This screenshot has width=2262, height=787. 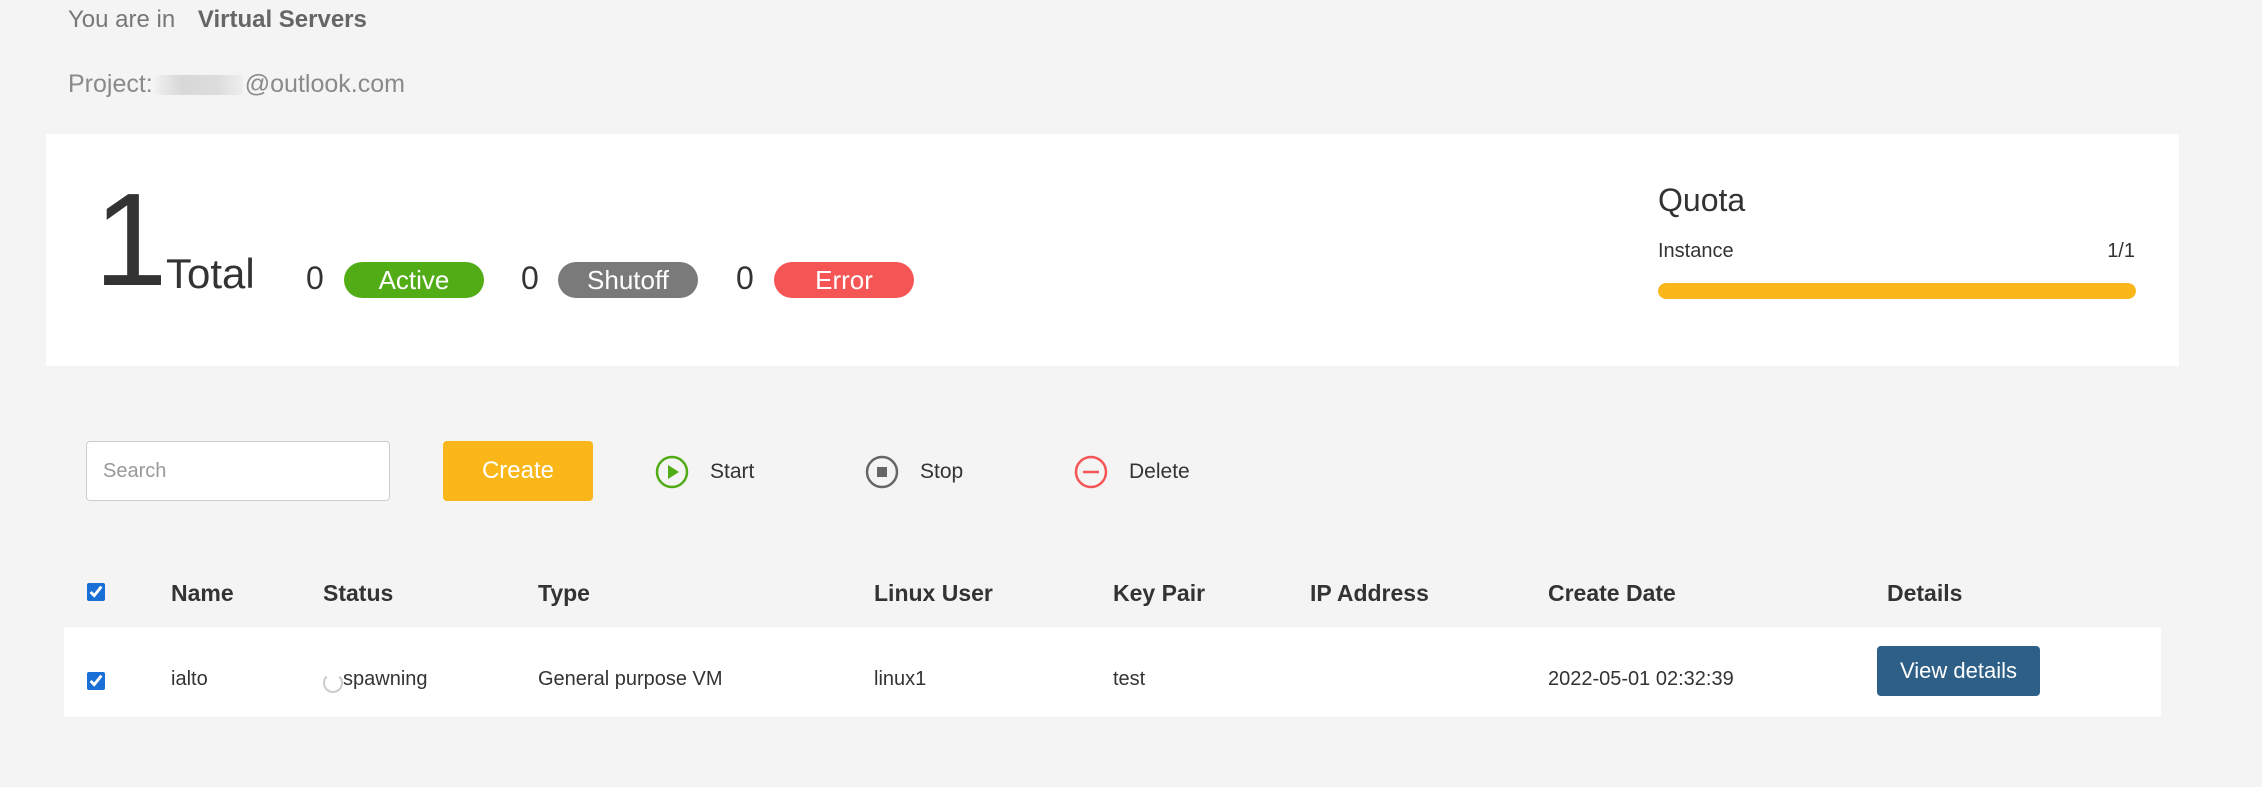 I want to click on quota-instance-label: Instance, so click(x=1696, y=251).